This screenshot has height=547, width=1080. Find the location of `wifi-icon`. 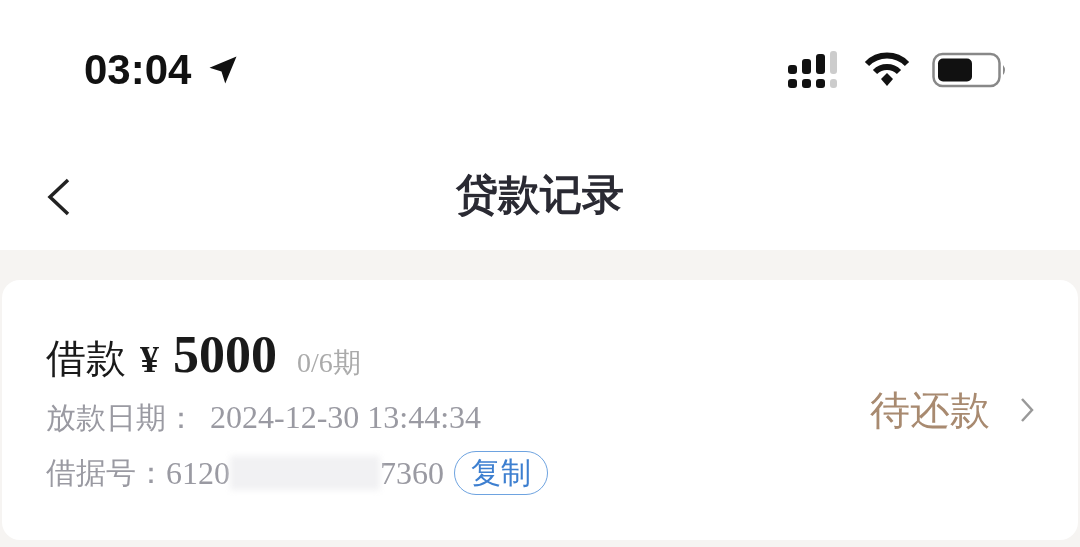

wifi-icon is located at coordinates (887, 70).